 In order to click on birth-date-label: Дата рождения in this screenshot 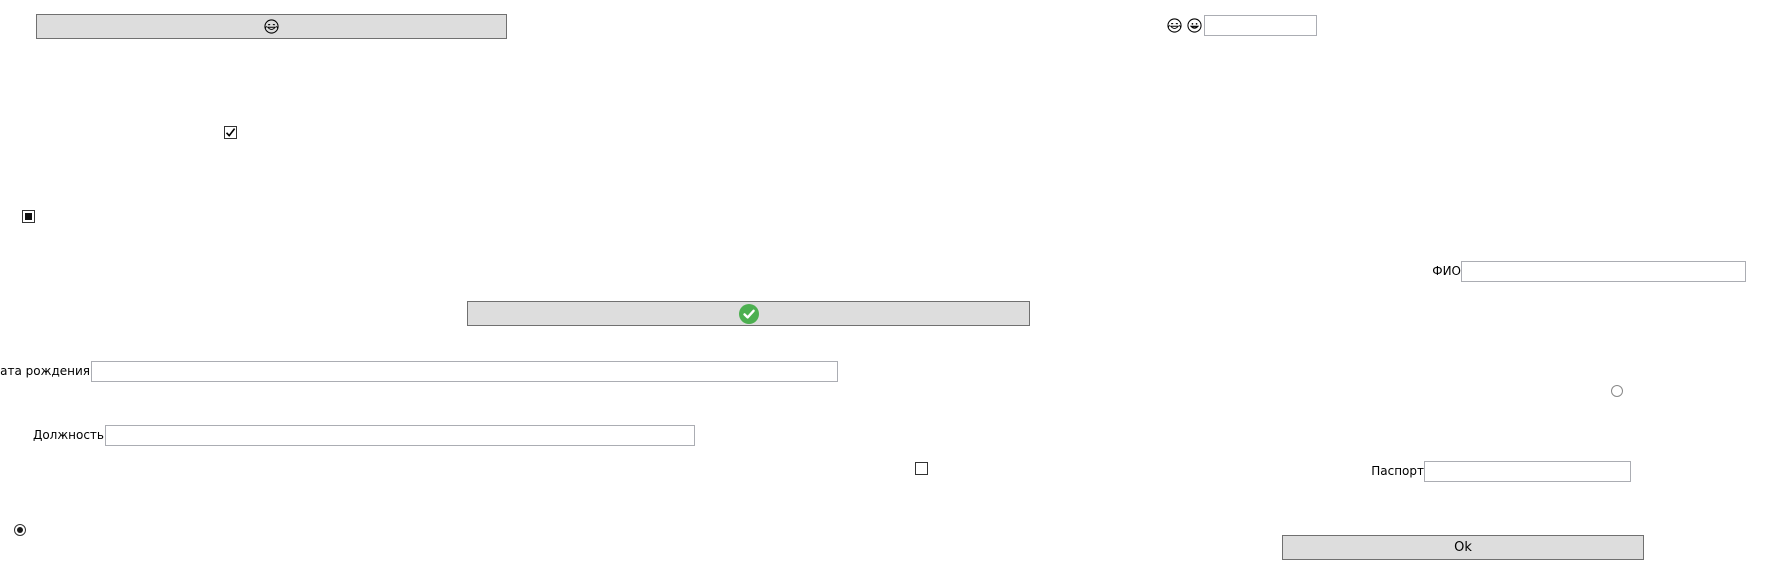, I will do `click(45, 371)`.